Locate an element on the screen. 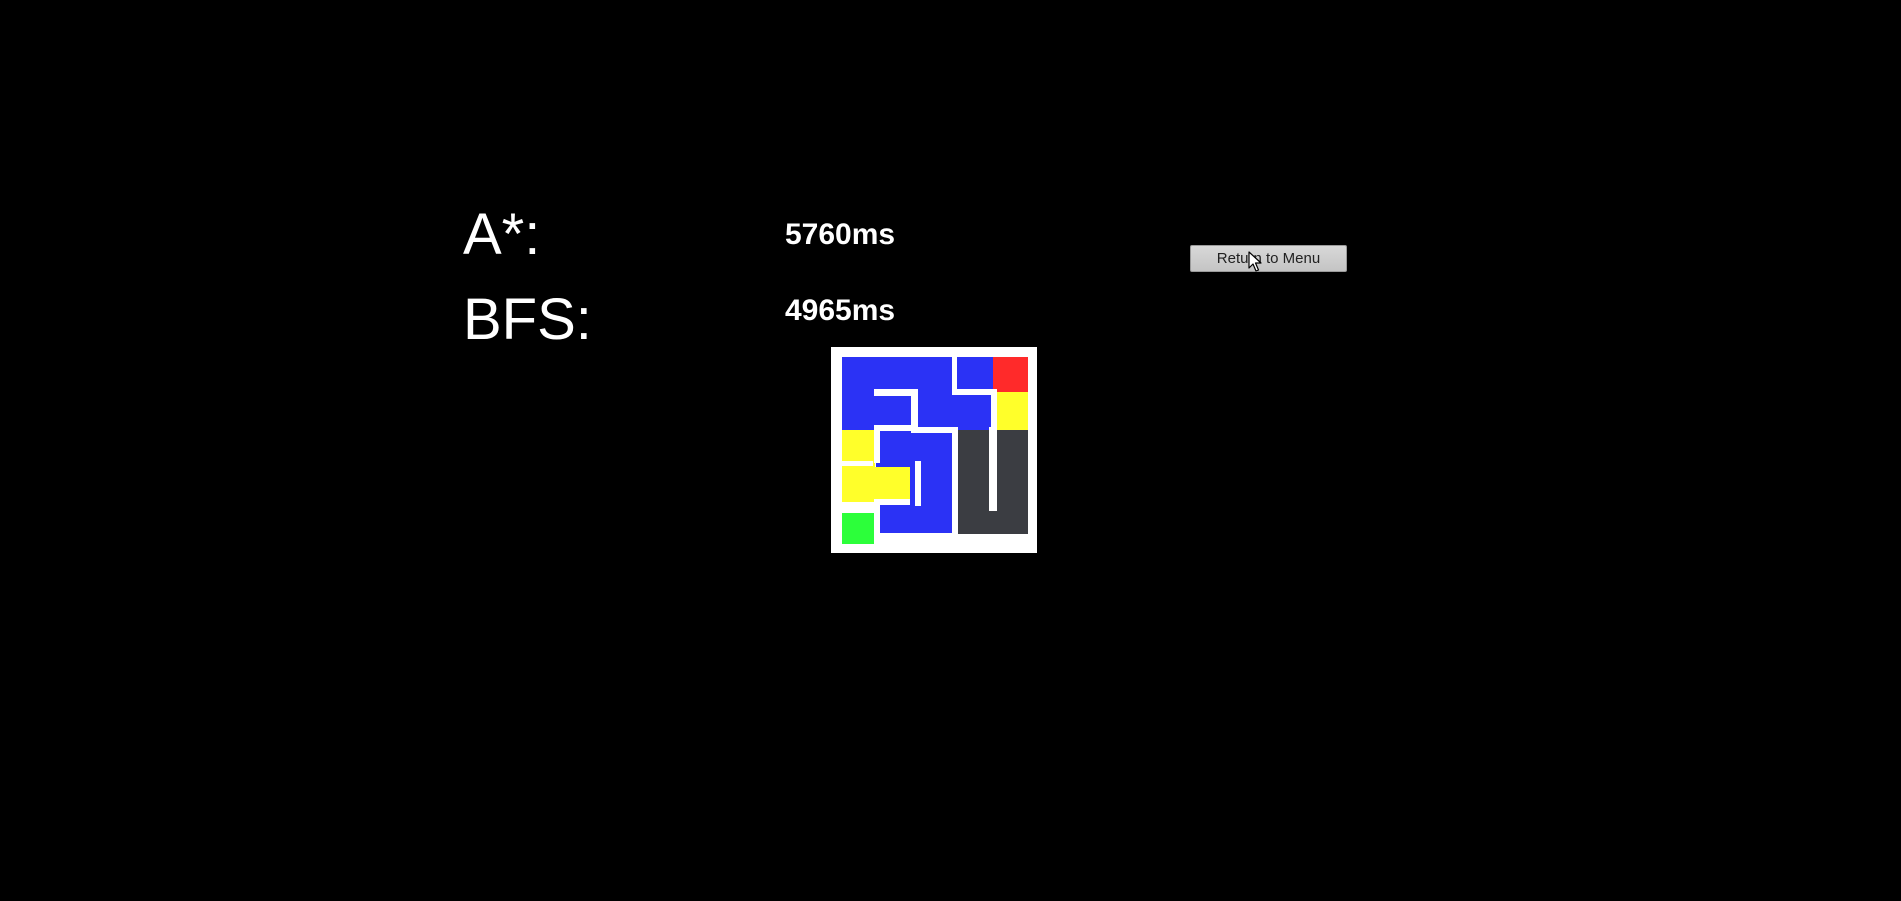 The image size is (1901, 901). astar-label: A*: is located at coordinates (502, 234).